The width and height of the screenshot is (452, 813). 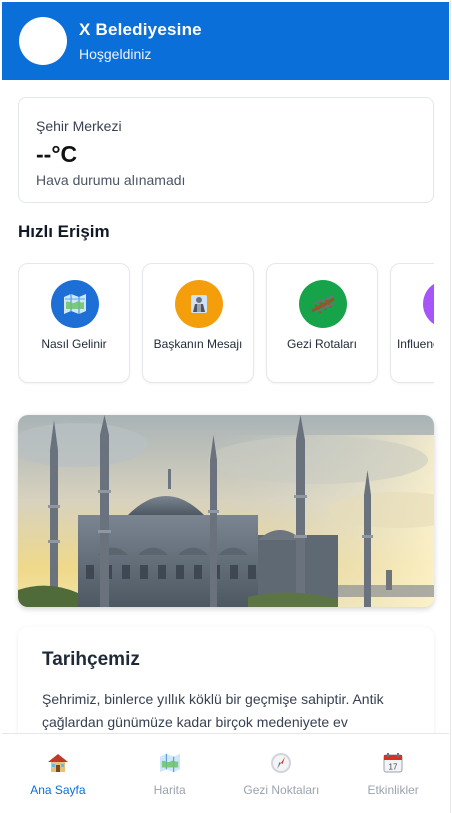 I want to click on quick-item-label: Nasıl Gelinir, so click(x=74, y=344).